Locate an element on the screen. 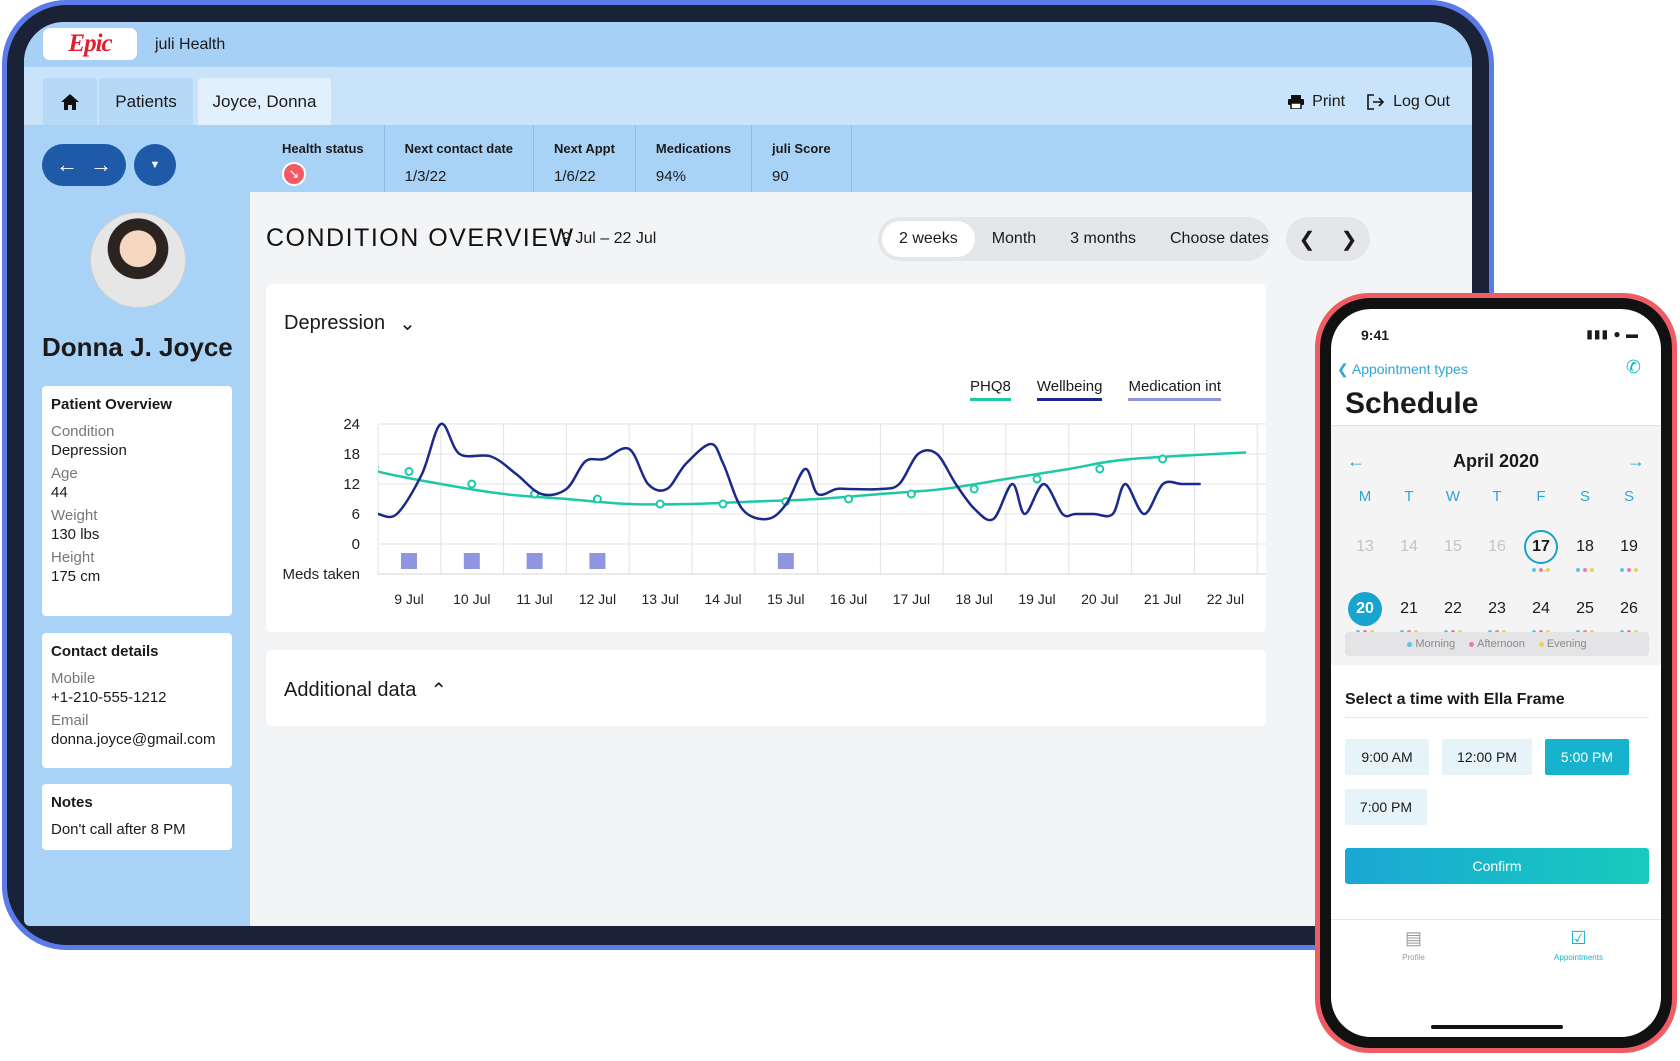 The image size is (1680, 1061). top-bar: Epic juli Health is located at coordinates (748, 44).